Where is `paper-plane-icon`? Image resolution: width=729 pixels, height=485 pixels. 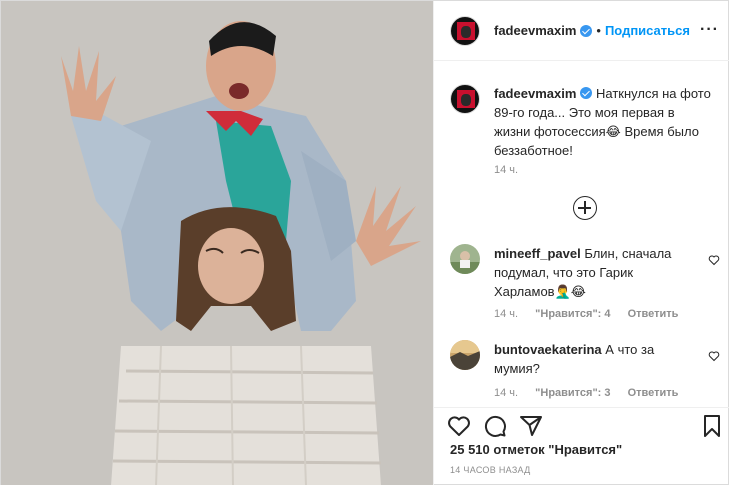 paper-plane-icon is located at coordinates (531, 426).